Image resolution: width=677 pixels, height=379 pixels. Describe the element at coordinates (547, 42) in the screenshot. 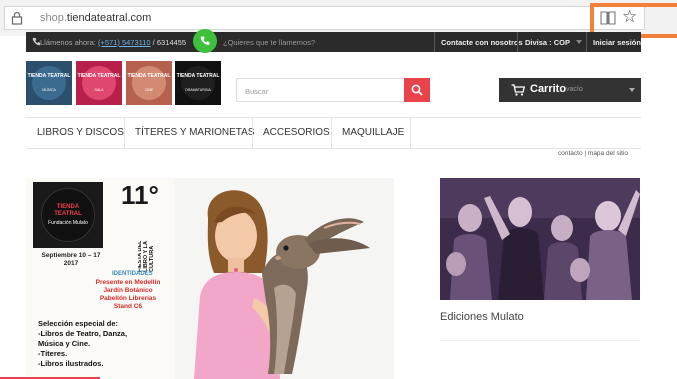

I see `currency-selector: Divisa : COP` at that location.